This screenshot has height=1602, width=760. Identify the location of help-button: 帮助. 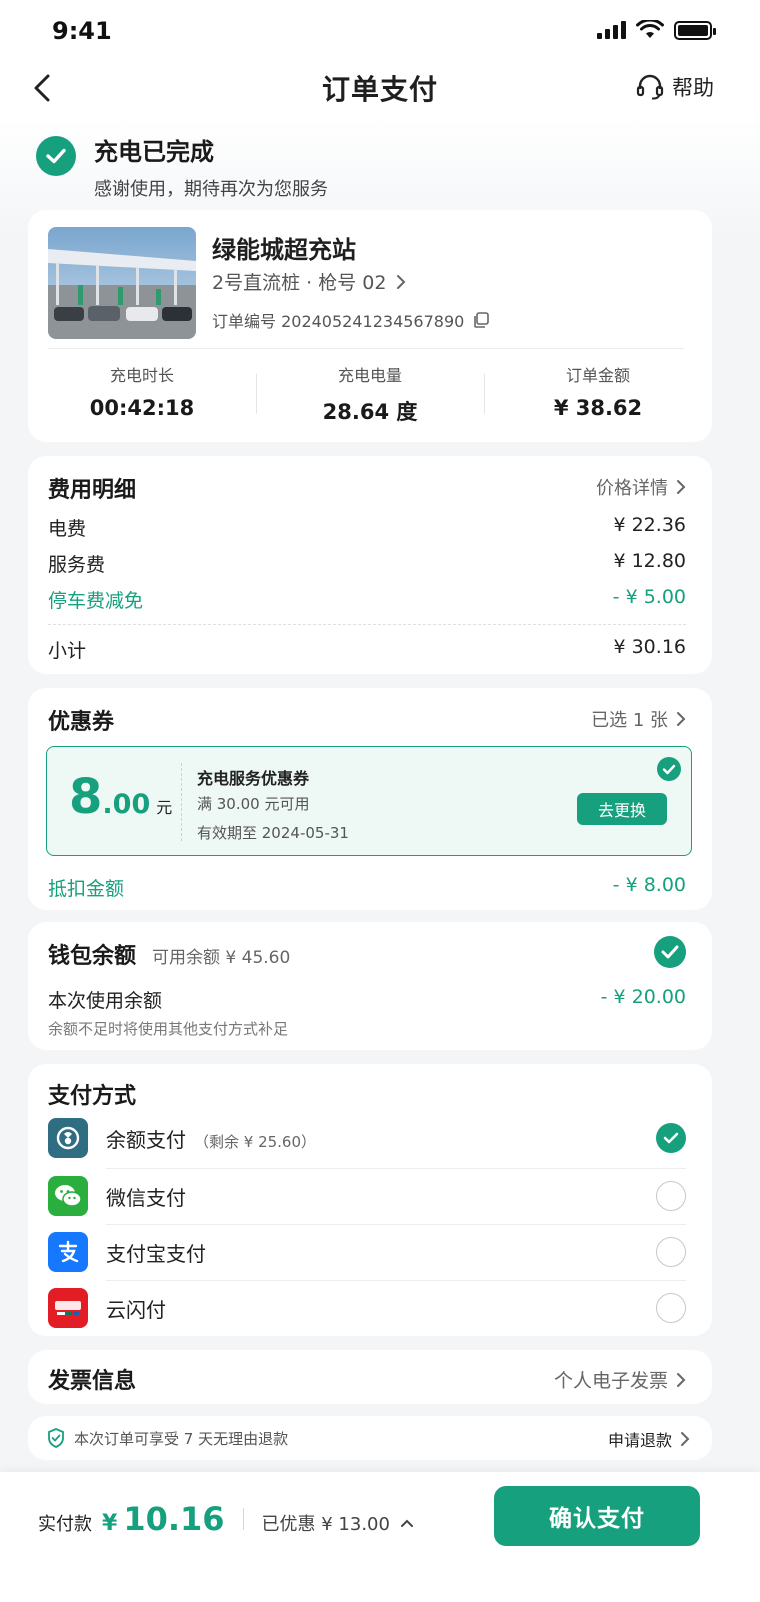
(675, 87).